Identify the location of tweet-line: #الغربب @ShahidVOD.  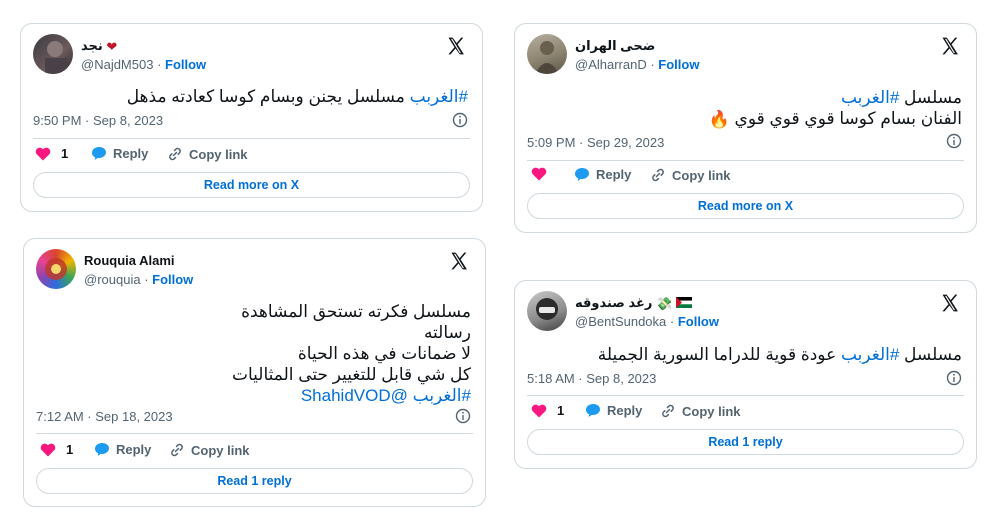
(351, 395).